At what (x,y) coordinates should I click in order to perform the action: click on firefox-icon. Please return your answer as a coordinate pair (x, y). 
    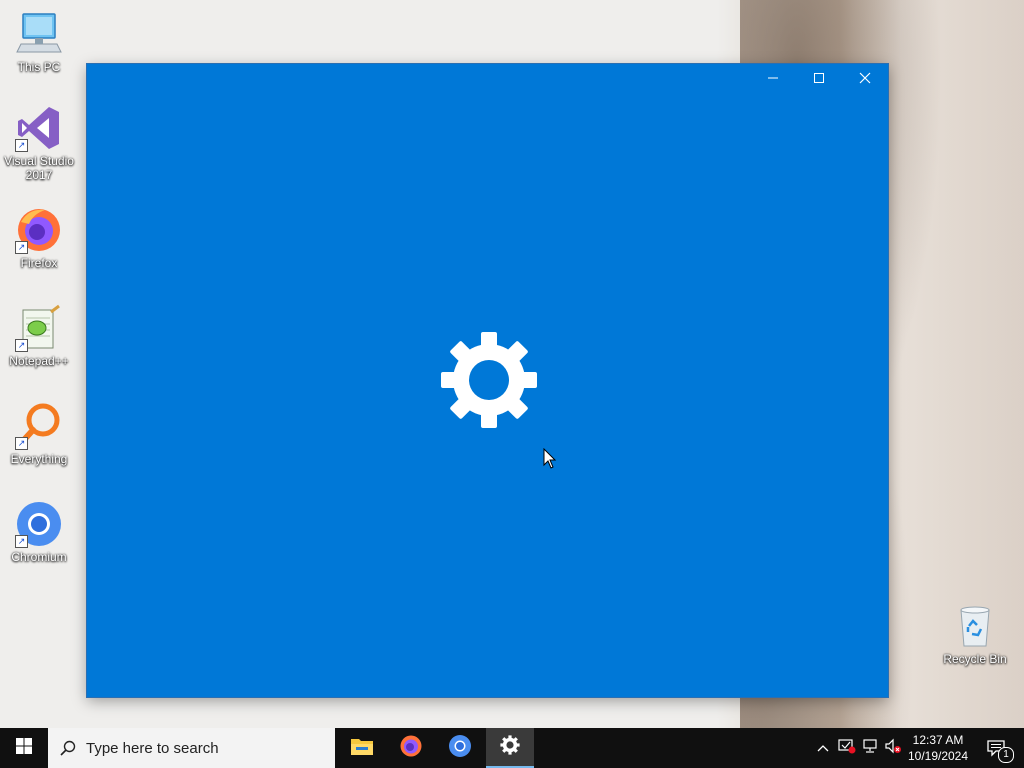
    Looking at the image, I should click on (411, 748).